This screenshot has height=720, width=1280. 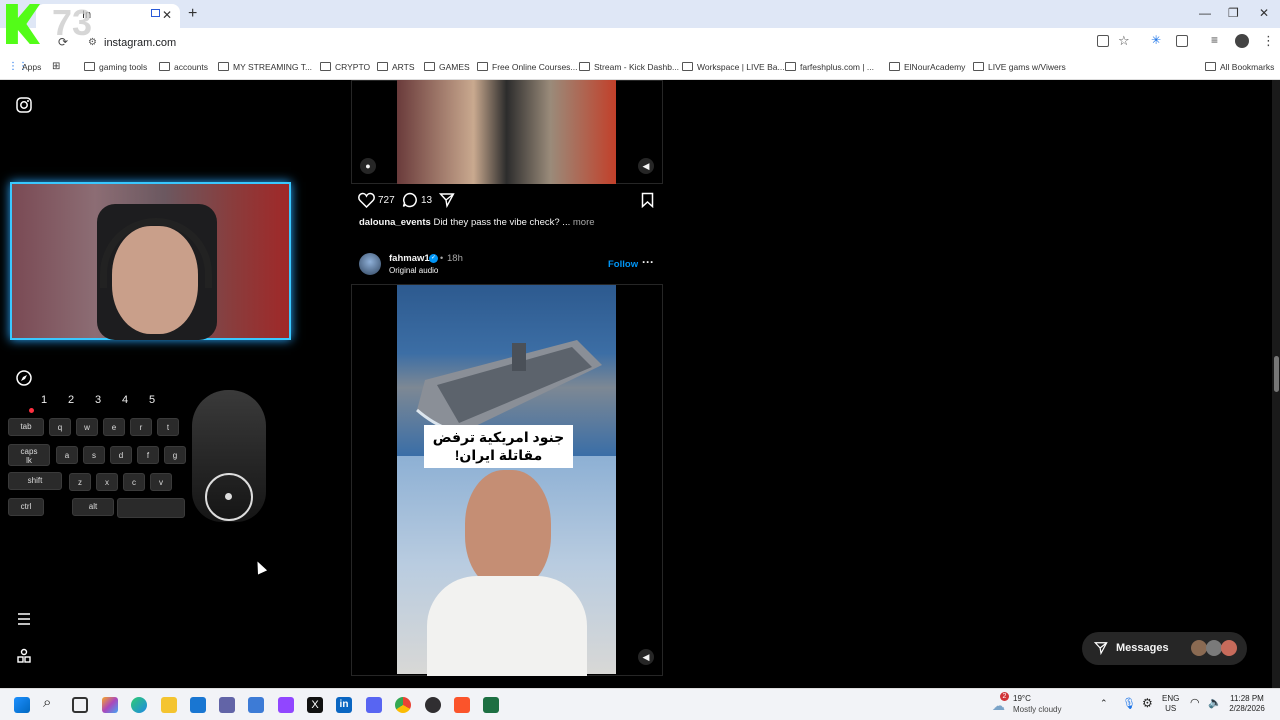 What do you see at coordinates (1195, 702) in the screenshot?
I see `wifi-icon: ◠` at bounding box center [1195, 702].